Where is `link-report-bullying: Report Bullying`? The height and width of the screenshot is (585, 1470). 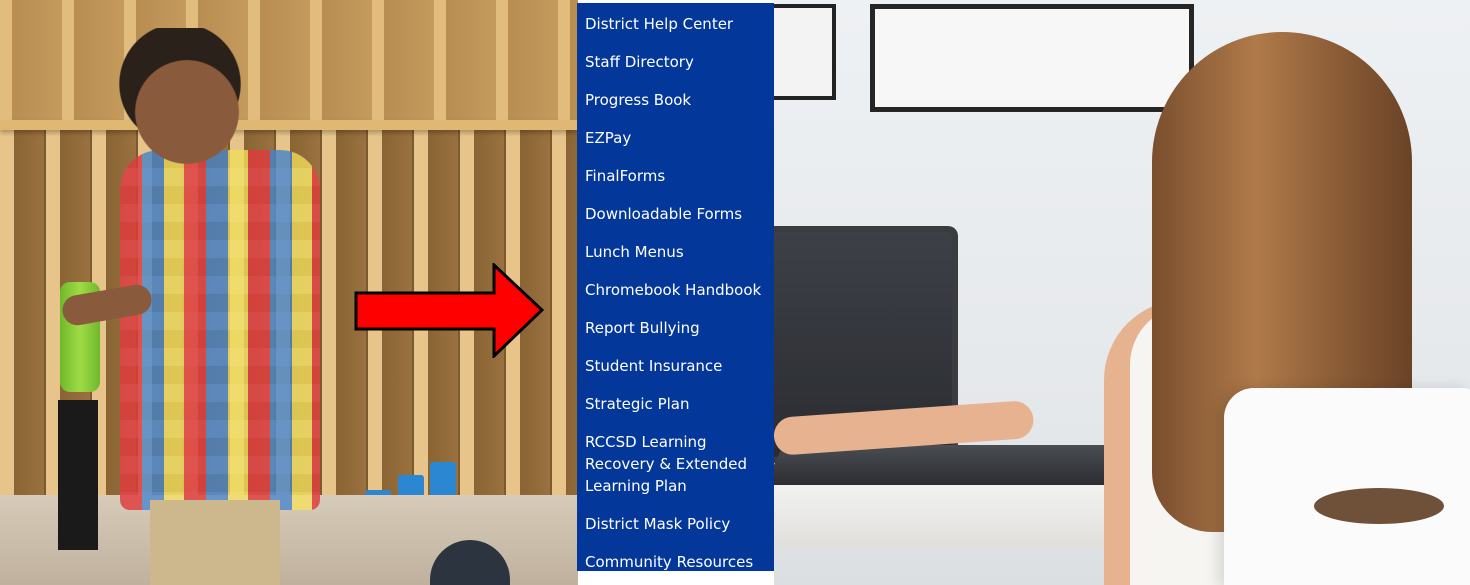 link-report-bullying: Report Bullying is located at coordinates (675, 332).